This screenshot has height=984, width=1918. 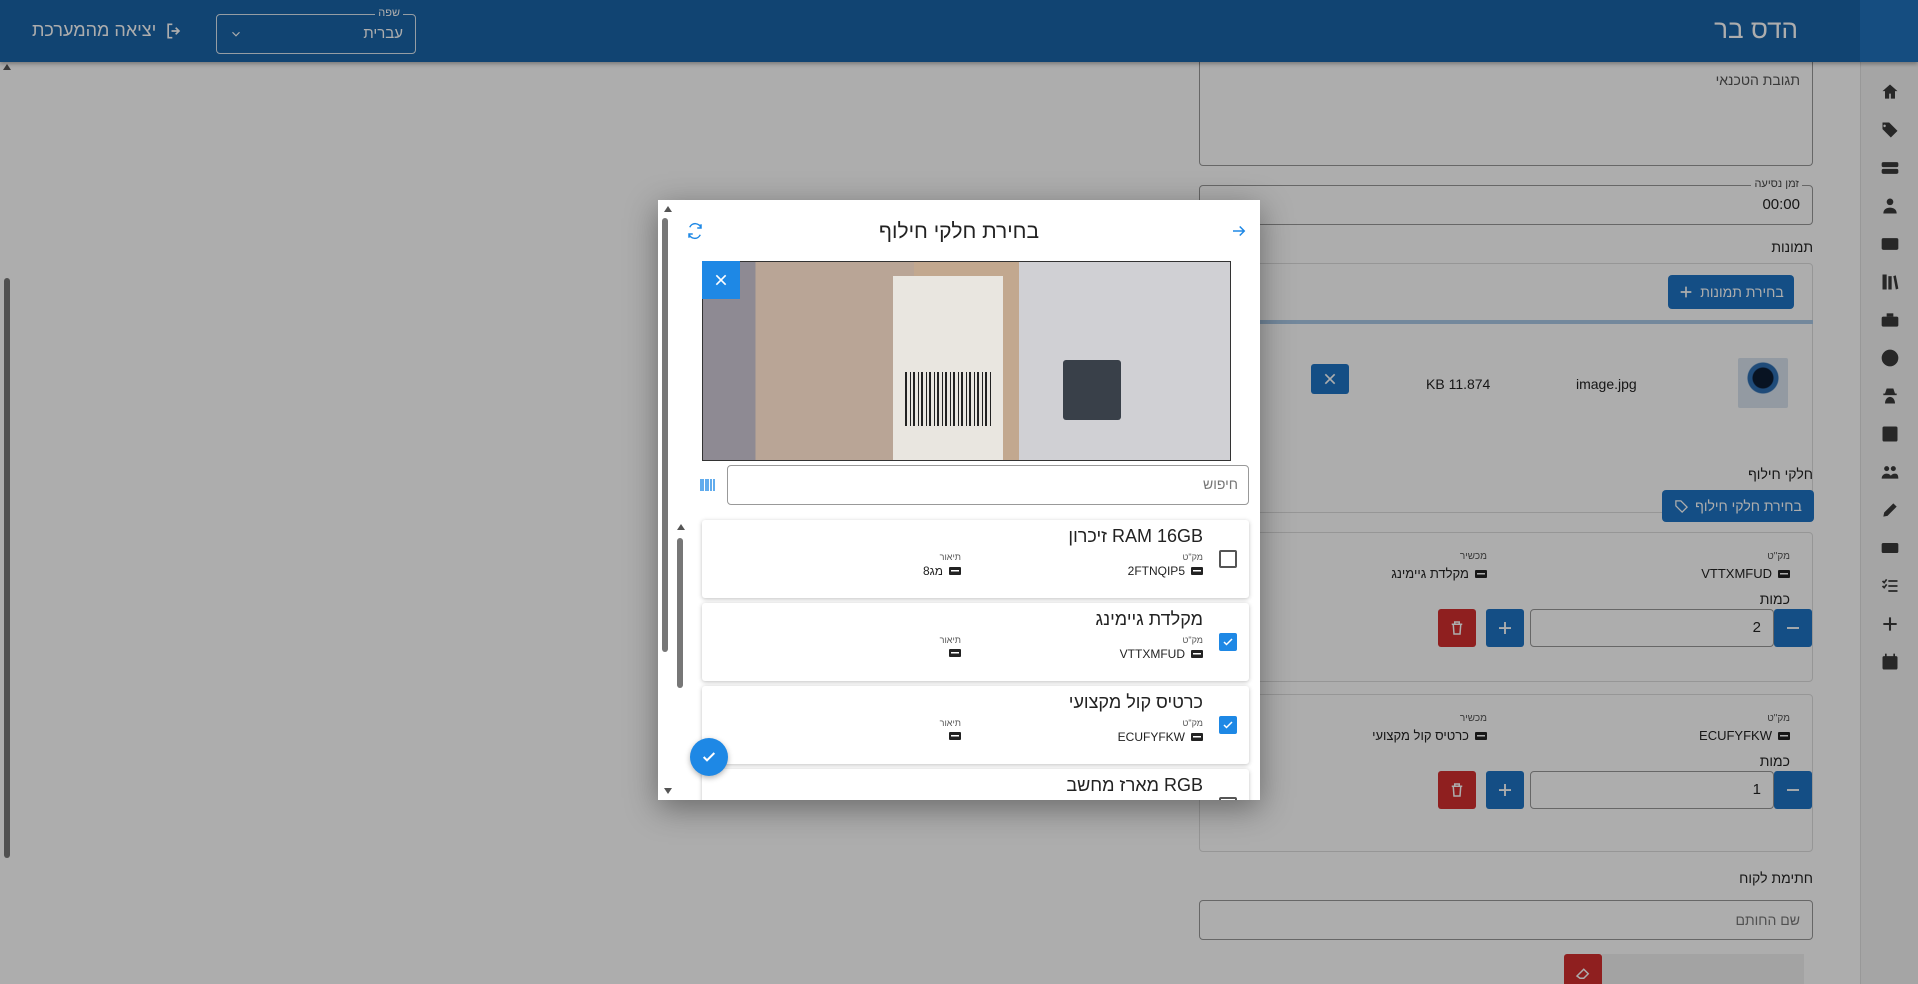 I want to click on part-name: זיכרון RAM 16GB, so click(x=1135, y=536).